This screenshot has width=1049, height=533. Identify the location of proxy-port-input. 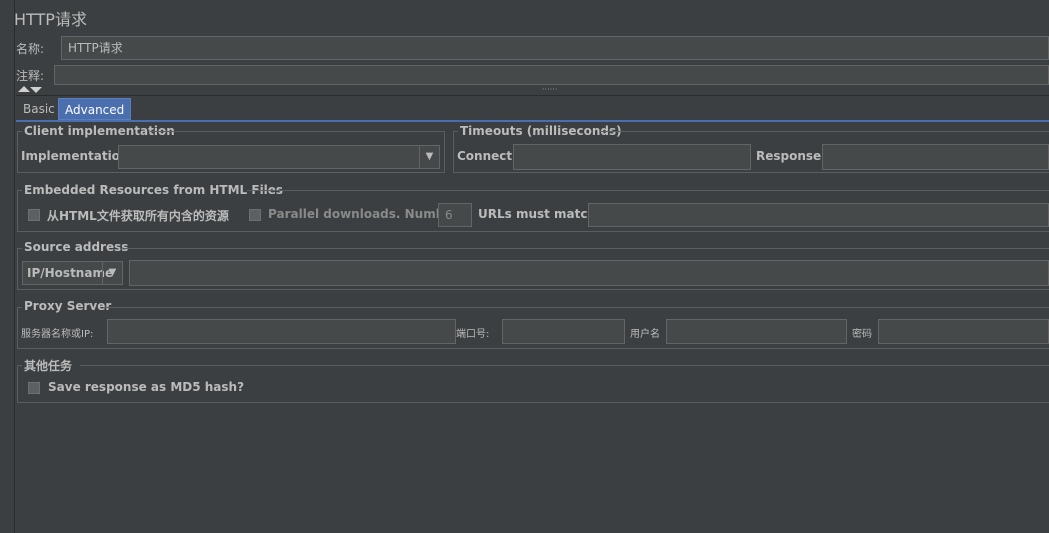
(563, 331).